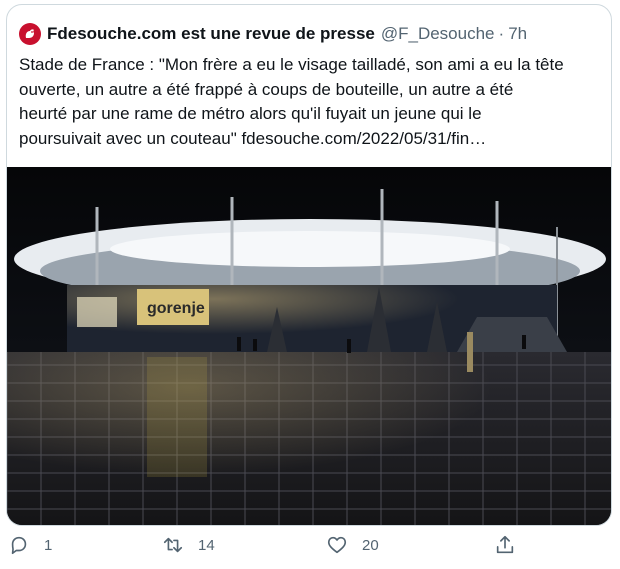 The image size is (620, 569). I want to click on rooster-logo-icon, so click(29, 33).